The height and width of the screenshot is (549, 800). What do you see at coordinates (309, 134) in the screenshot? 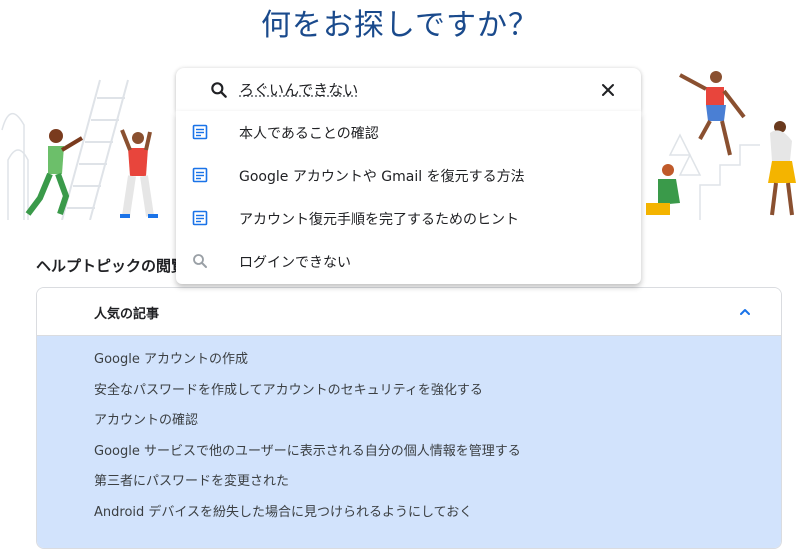
I see `suggestion-label: 本人であることの確認` at bounding box center [309, 134].